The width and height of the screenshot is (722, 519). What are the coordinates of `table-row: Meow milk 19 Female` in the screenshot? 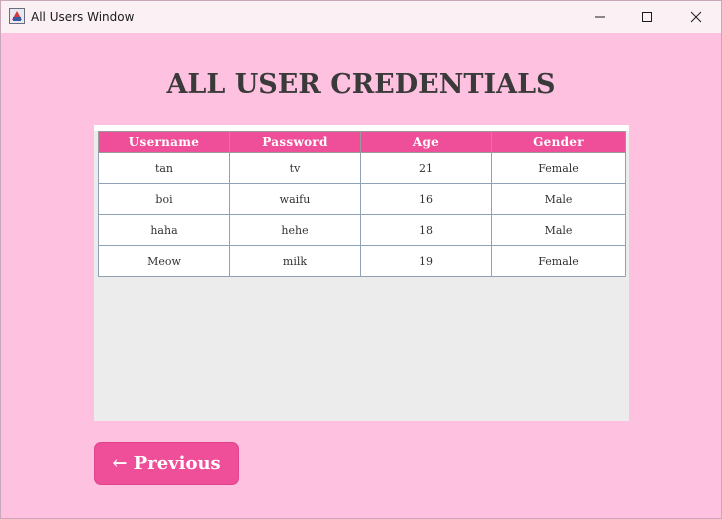 It's located at (362, 261).